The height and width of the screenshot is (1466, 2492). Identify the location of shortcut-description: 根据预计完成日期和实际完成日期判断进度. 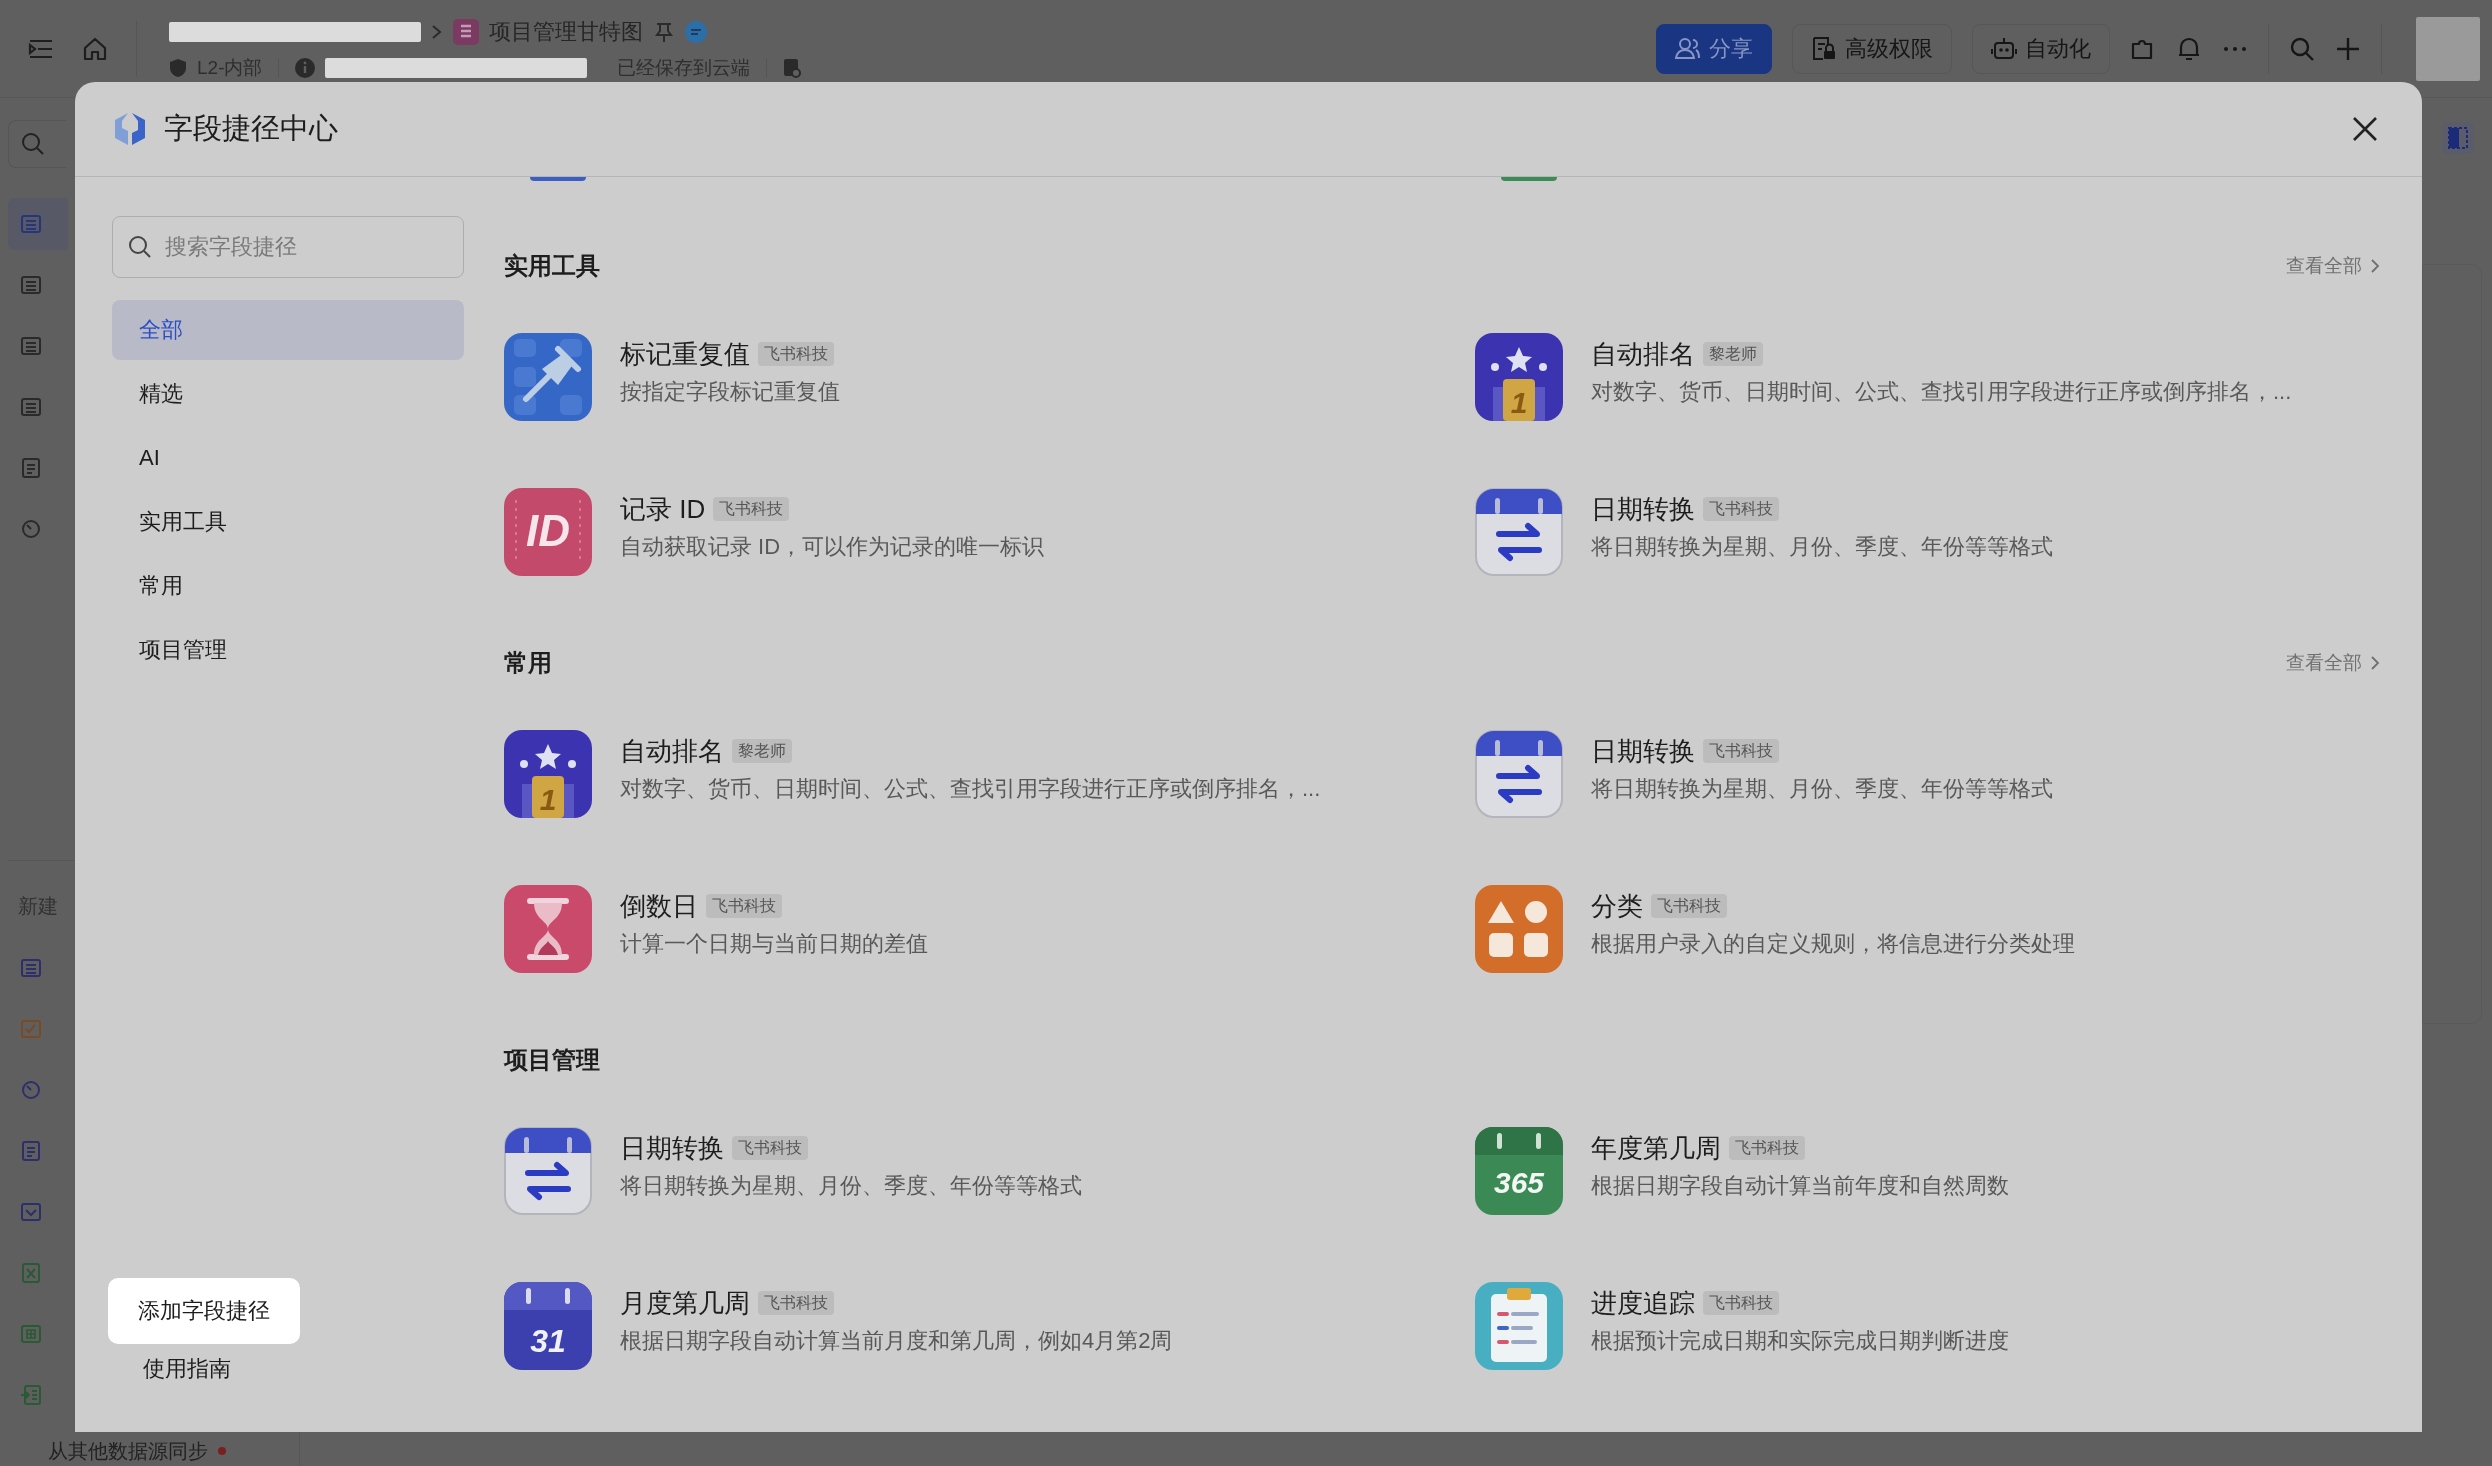
(1800, 1341).